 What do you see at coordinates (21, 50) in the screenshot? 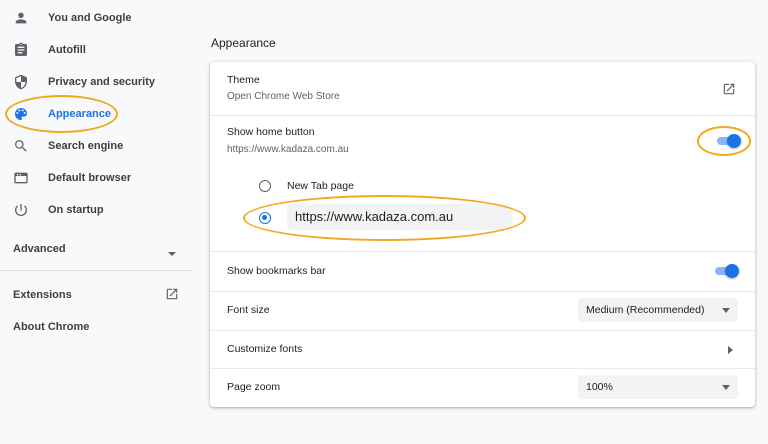
I see `clipboard-icon` at bounding box center [21, 50].